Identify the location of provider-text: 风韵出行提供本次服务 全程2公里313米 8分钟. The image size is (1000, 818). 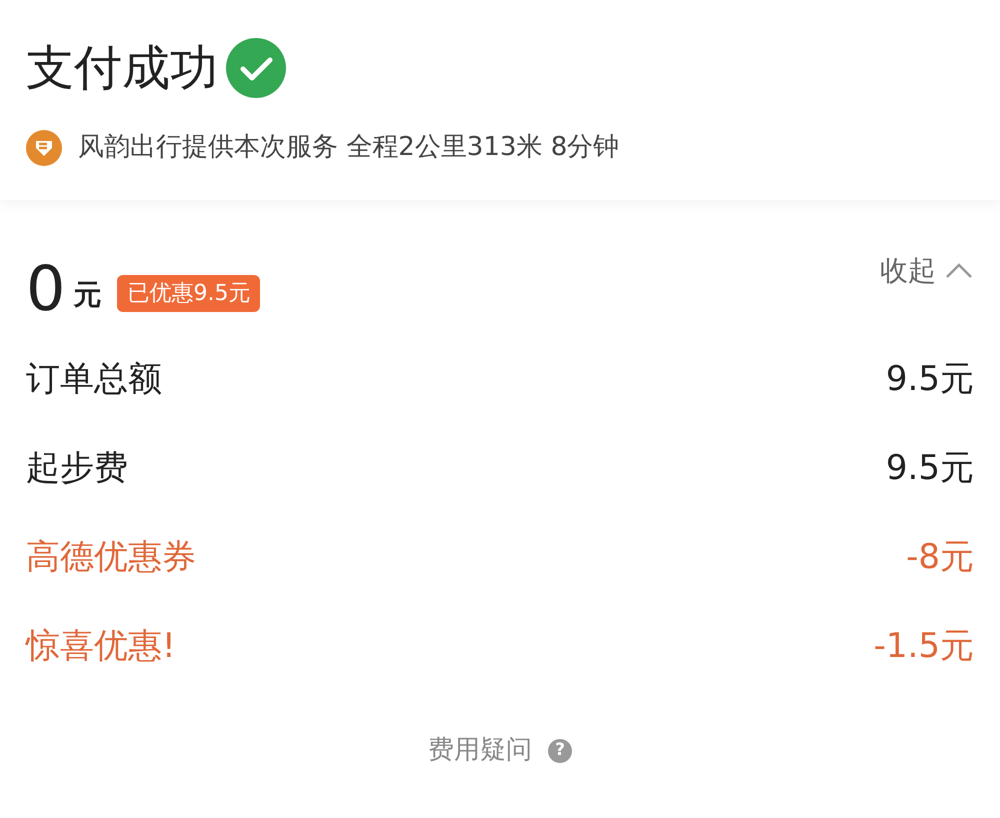
(349, 147).